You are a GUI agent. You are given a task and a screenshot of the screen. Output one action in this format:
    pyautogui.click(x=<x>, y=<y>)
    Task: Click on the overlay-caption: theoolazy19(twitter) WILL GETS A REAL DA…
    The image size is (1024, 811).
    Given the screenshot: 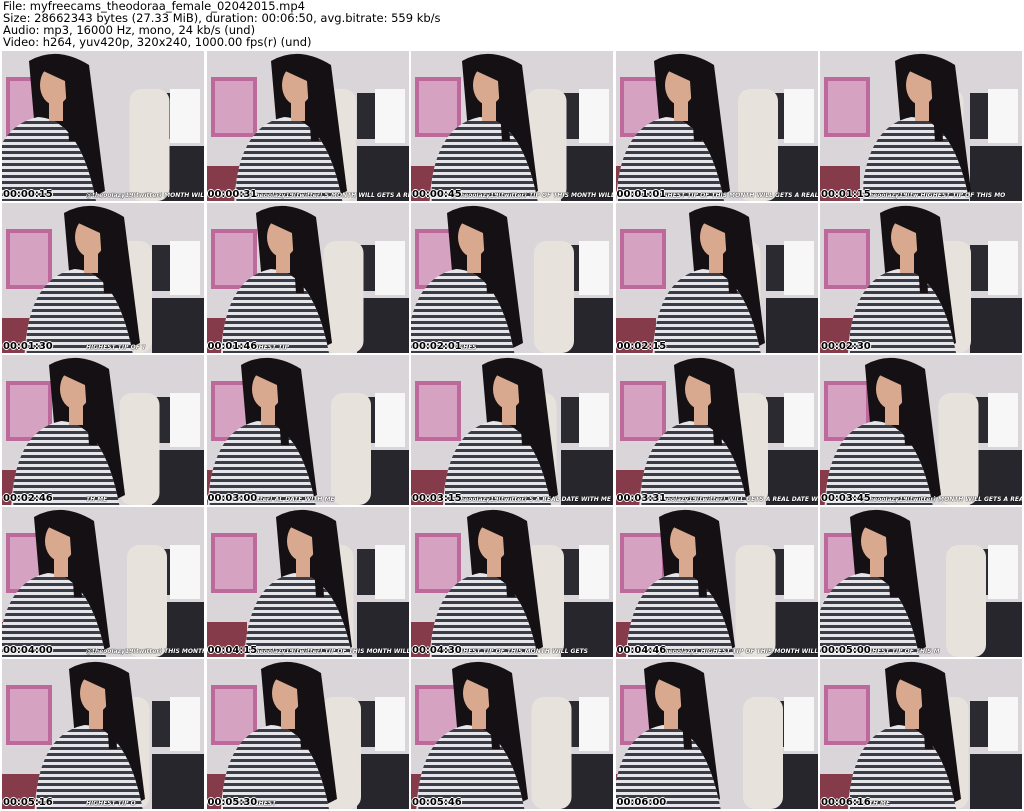 What is the action you would take?
    pyautogui.click(x=736, y=499)
    